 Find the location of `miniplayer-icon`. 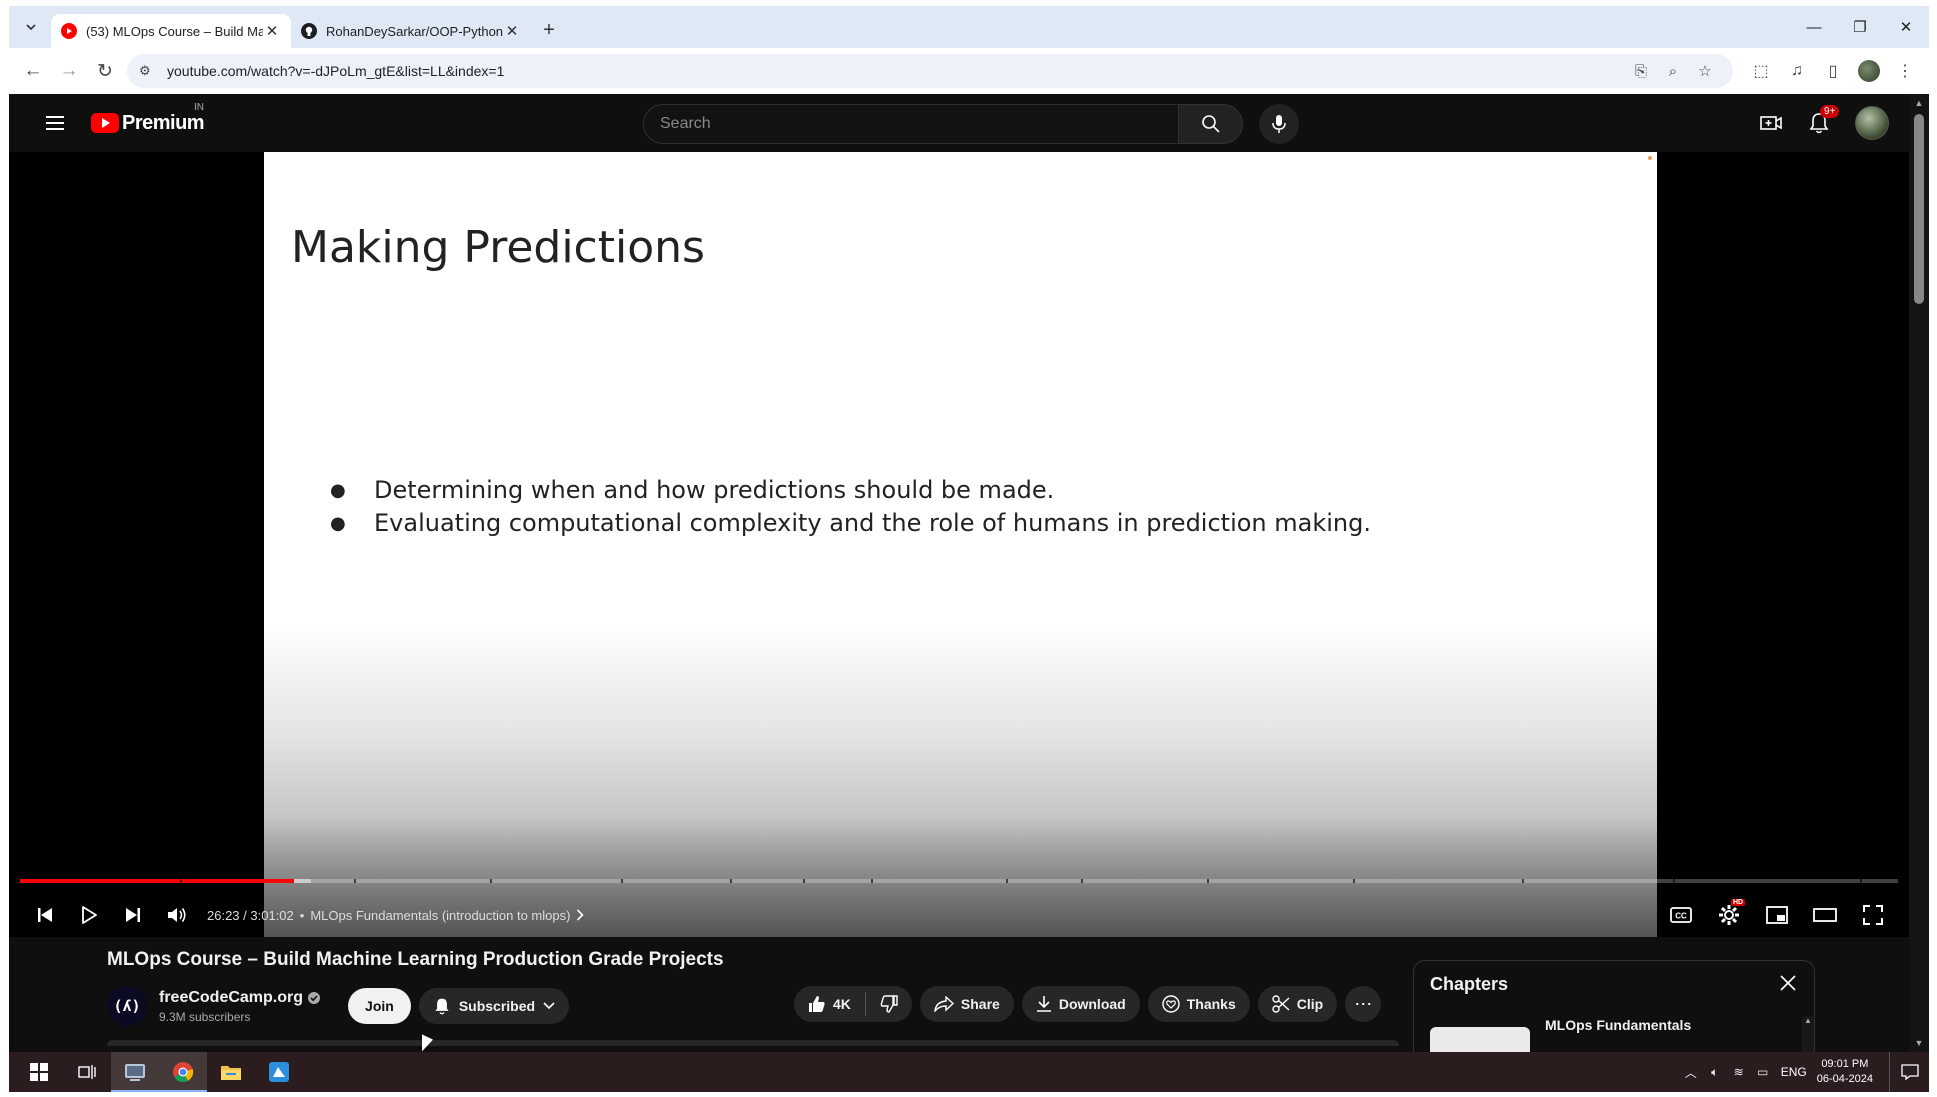

miniplayer-icon is located at coordinates (1777, 915).